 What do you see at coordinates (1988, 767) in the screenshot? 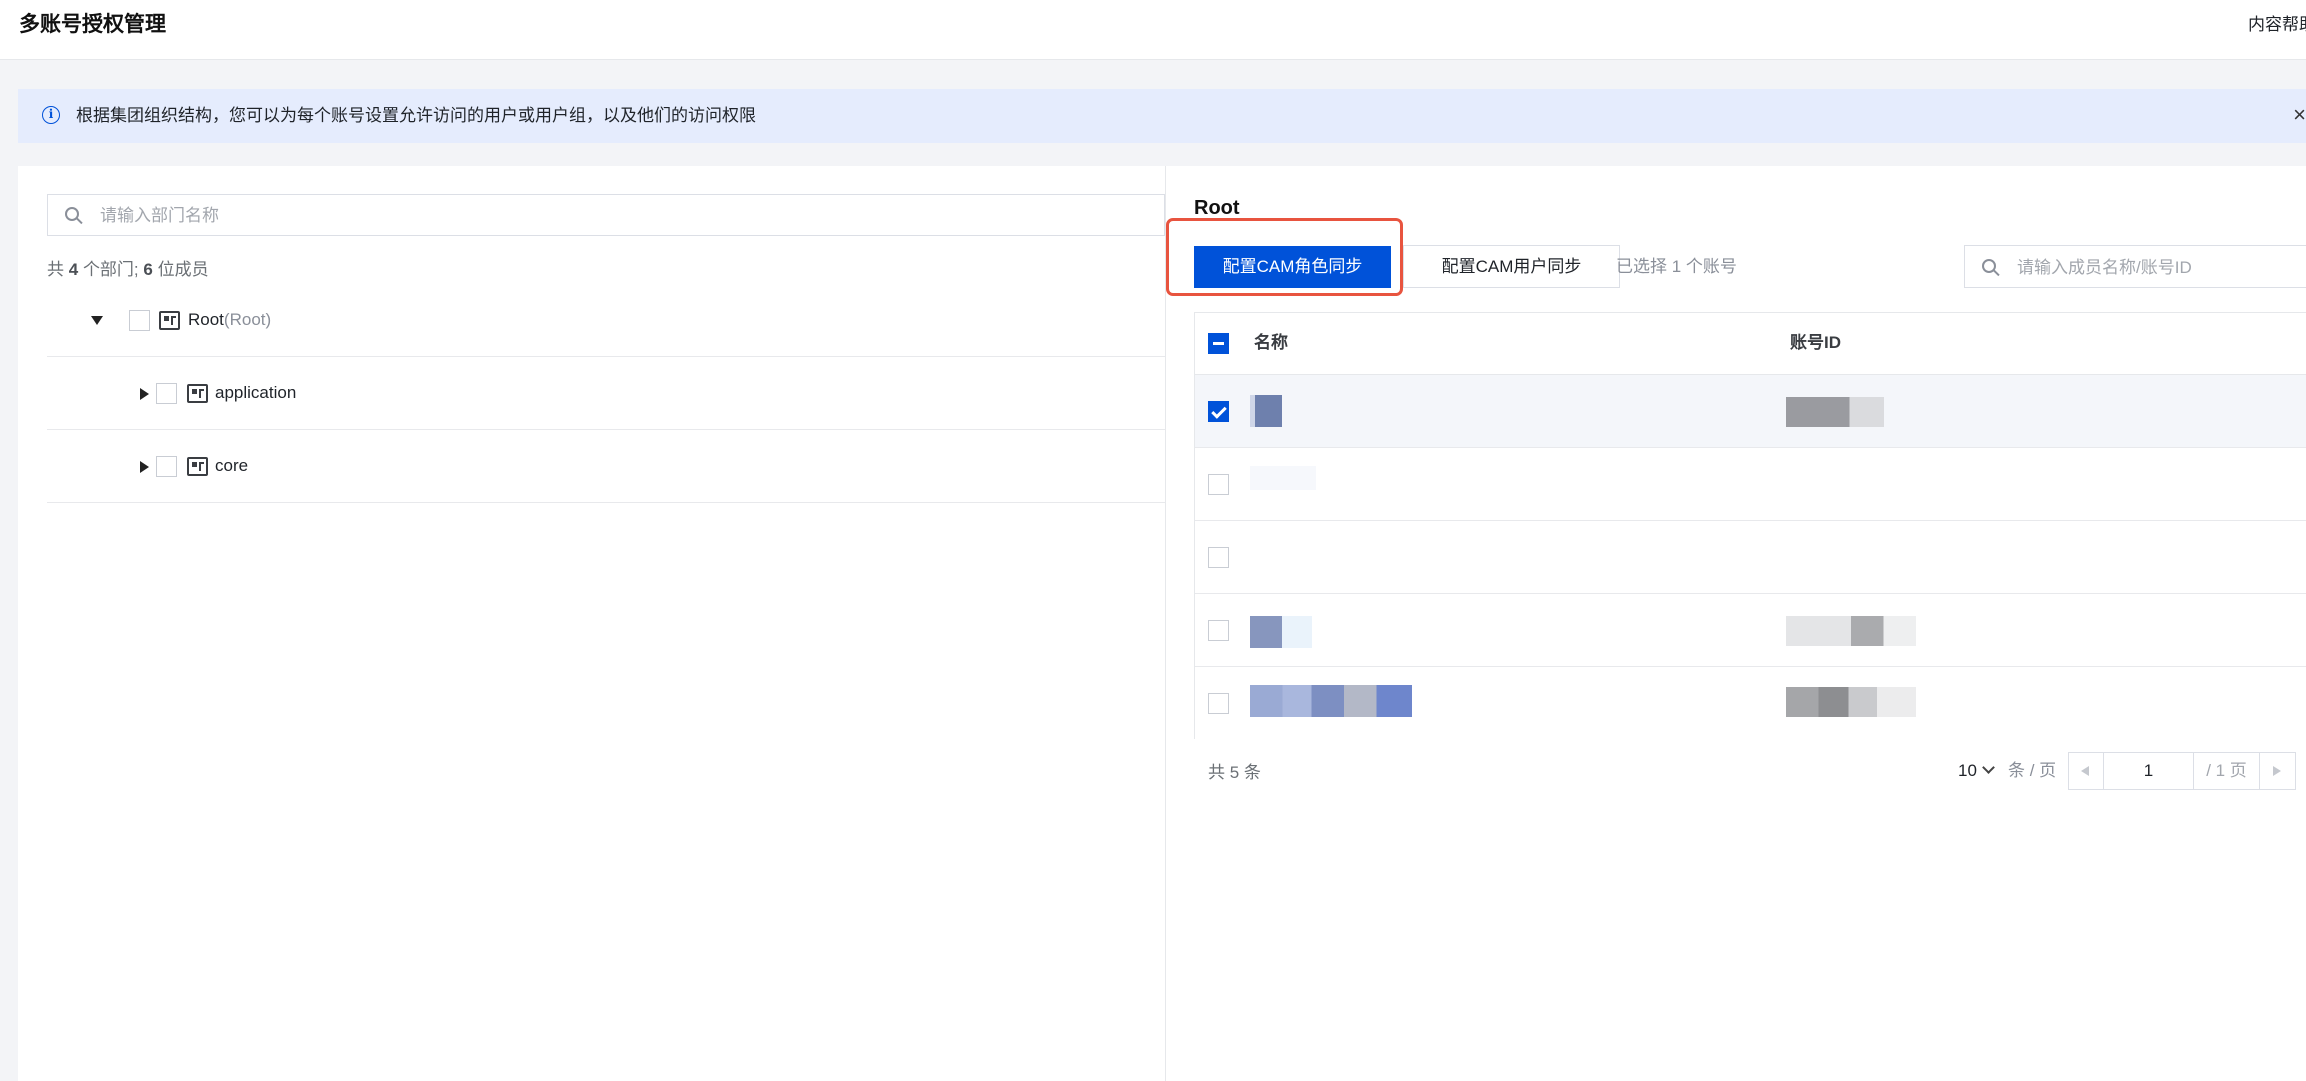
I see `chevron-down-icon` at bounding box center [1988, 767].